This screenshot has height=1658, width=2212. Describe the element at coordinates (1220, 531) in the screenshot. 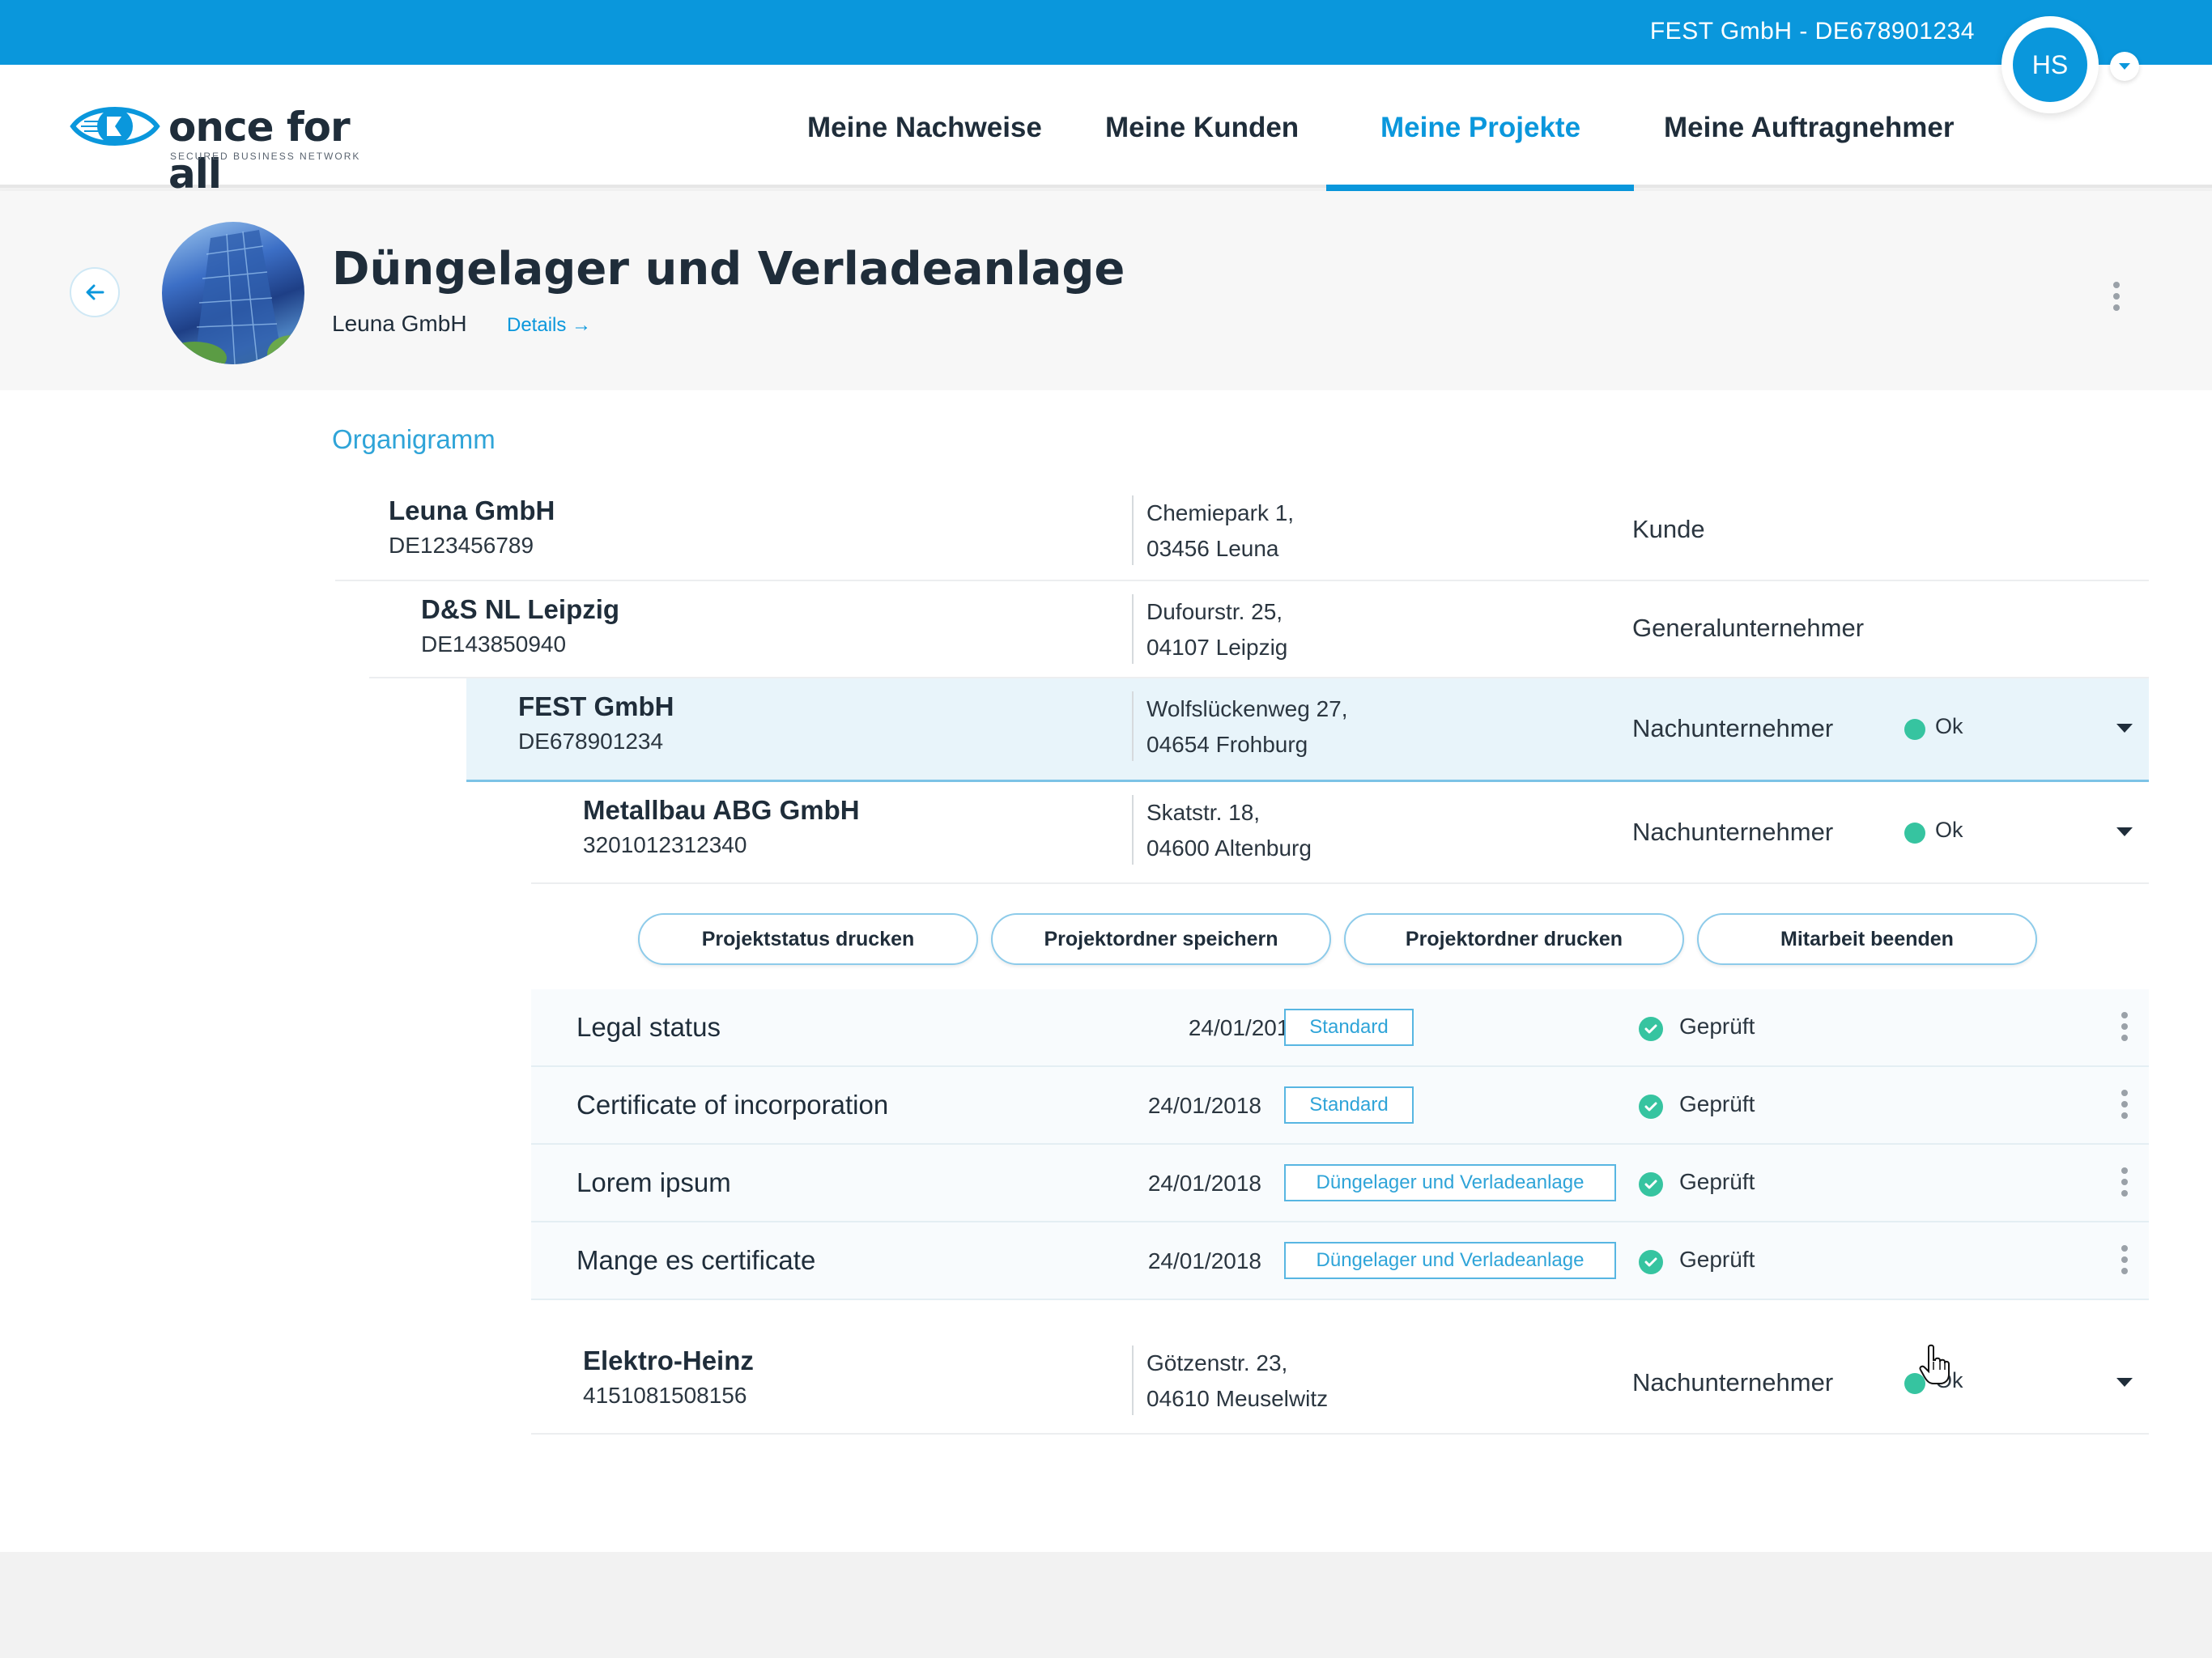

I see `org-address: Chemiepark 1, 03456 Leuna` at that location.